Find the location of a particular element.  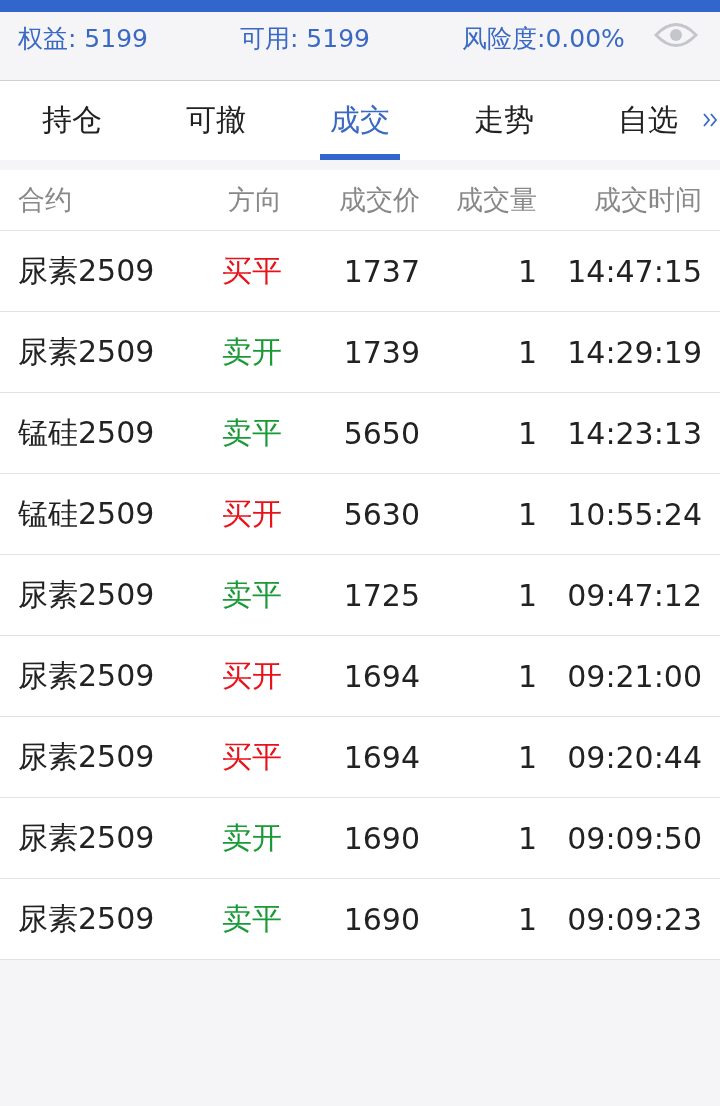

price-cell-text: 5630 is located at coordinates (381, 514).